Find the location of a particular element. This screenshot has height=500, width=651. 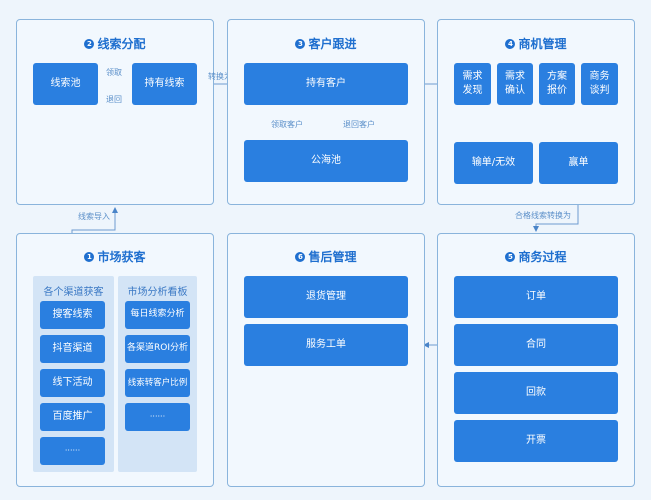

box-lost-invalid: 输单/无效 is located at coordinates (493, 163).